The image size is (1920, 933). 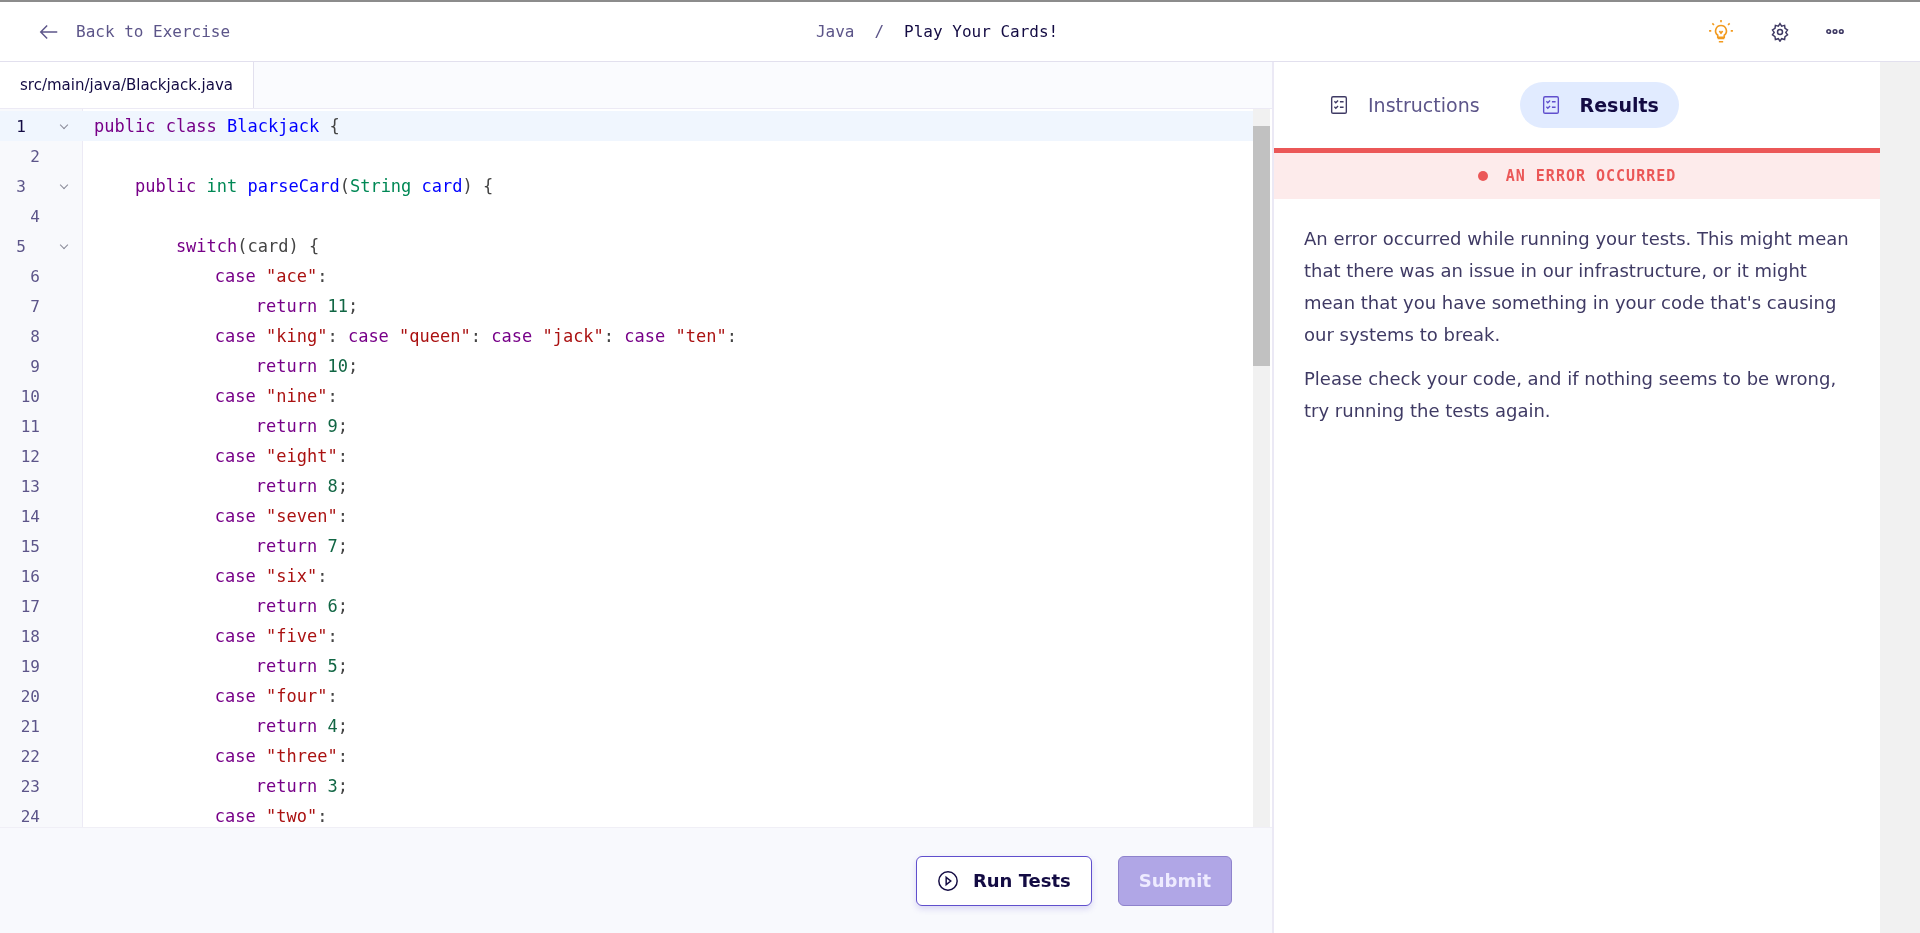 I want to click on line-number: 3, so click(x=42, y=186).